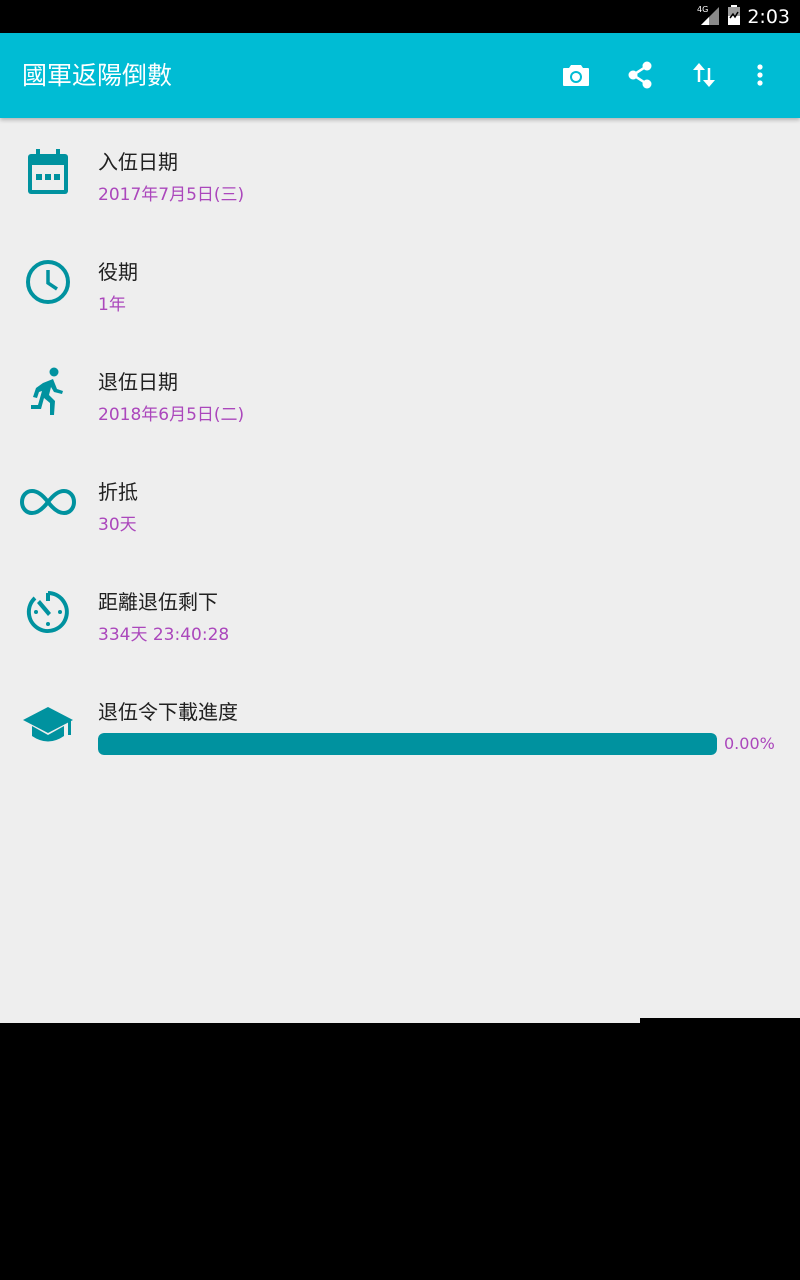 The height and width of the screenshot is (1280, 800). Describe the element at coordinates (158, 602) in the screenshot. I see `item-title: 距離退伍剩下` at that location.